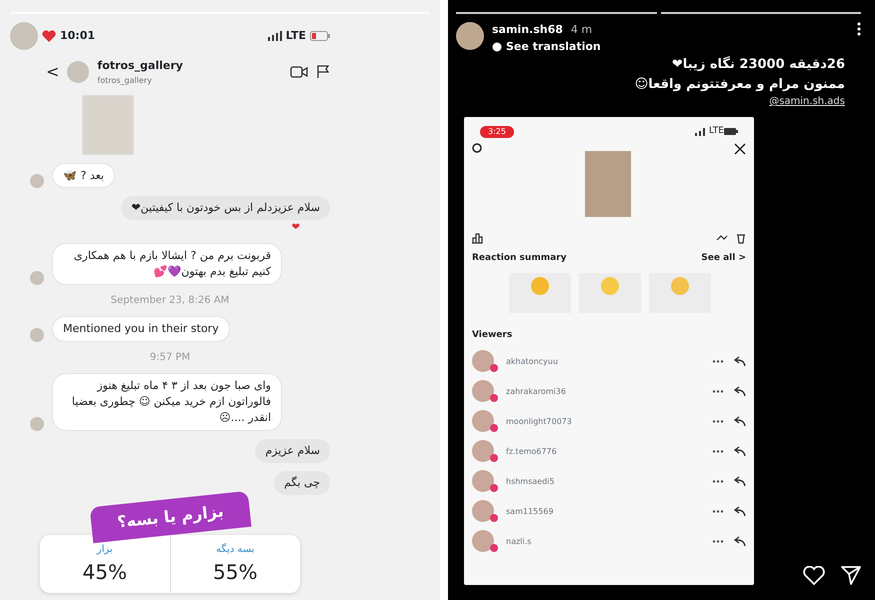 The width and height of the screenshot is (875, 600). What do you see at coordinates (608, 183) in the screenshot?
I see `story-photo` at bounding box center [608, 183].